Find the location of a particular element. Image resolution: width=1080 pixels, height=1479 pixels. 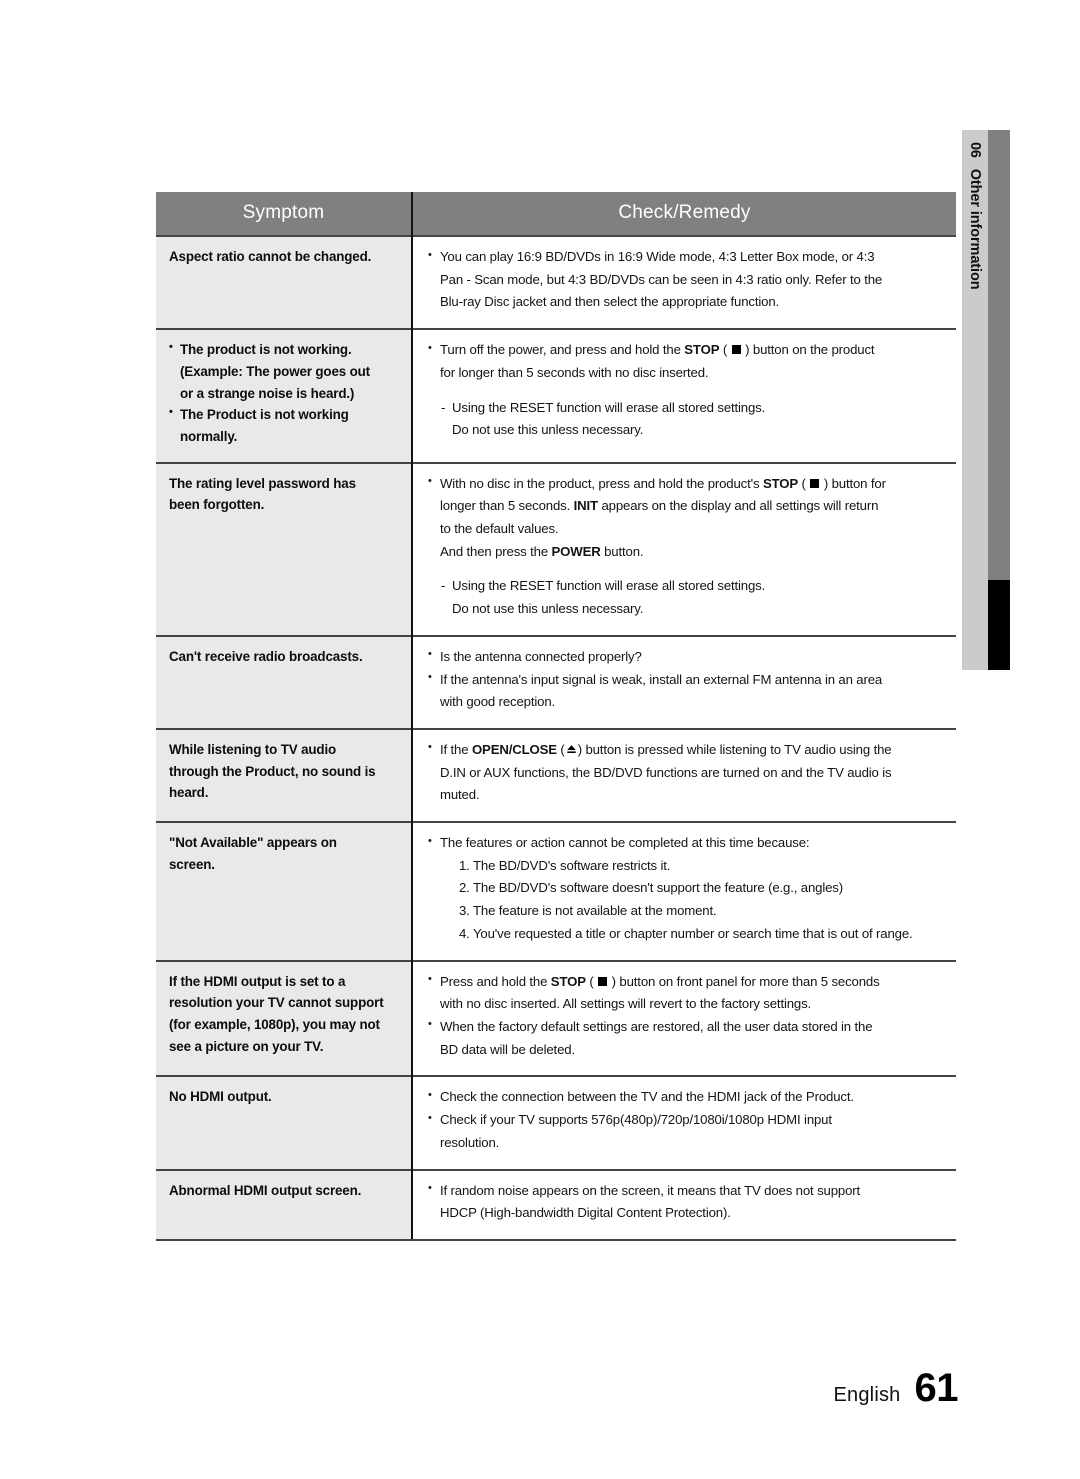

openclose-button-label: OPEN/CLOSE is located at coordinates (514, 749).